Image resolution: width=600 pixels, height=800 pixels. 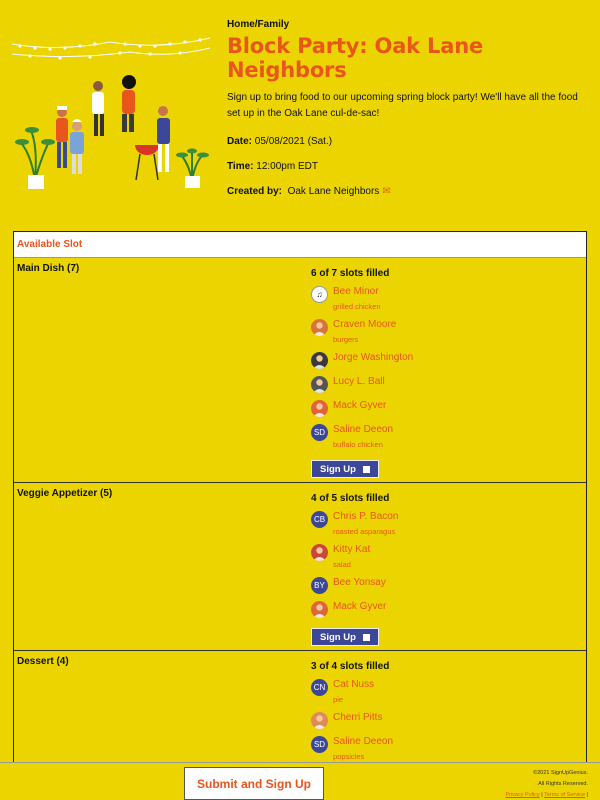 I want to click on participant-info: Cat Nuss pie, so click(x=353, y=691).